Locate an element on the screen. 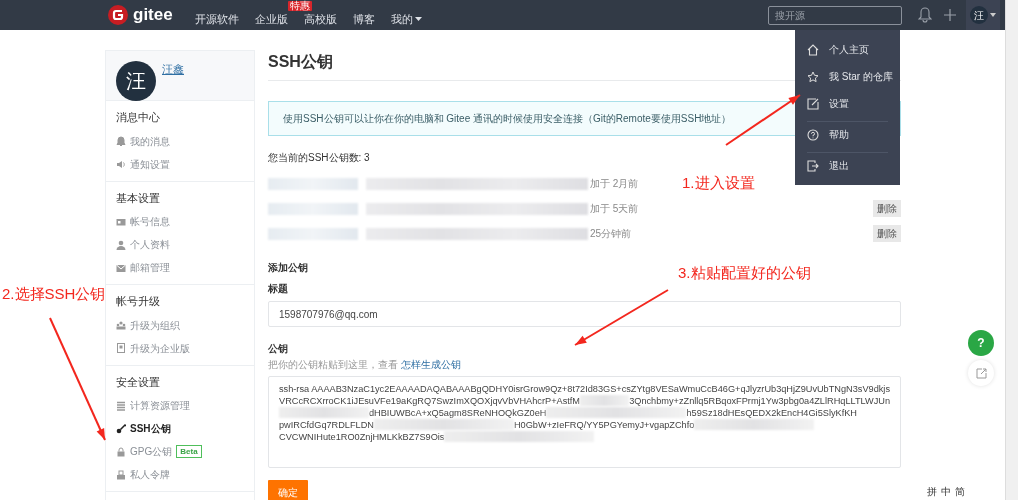  search-field: 搜开源 is located at coordinates (835, 15).